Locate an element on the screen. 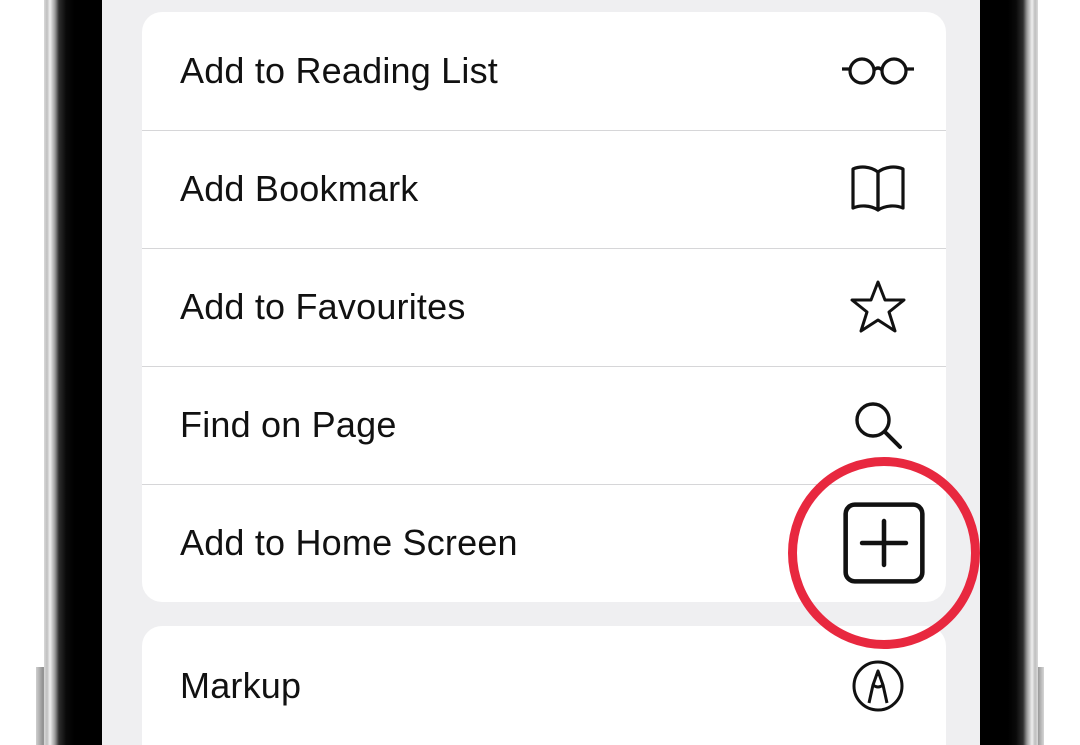  phone-frame-left is located at coordinates (73, 372).